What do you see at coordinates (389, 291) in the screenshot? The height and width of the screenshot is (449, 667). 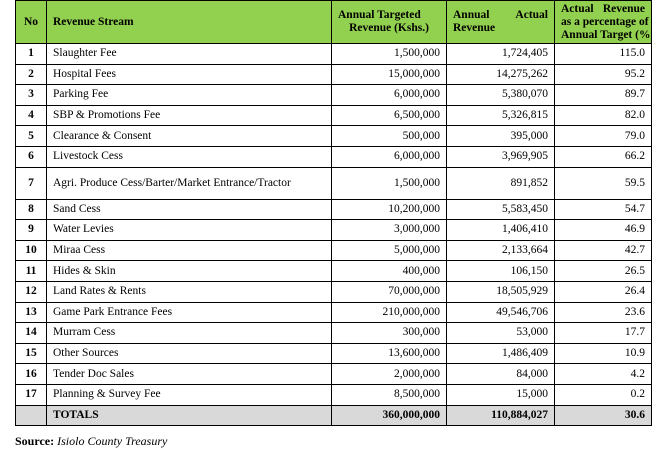 I see `cell-target: 70,000,000` at bounding box center [389, 291].